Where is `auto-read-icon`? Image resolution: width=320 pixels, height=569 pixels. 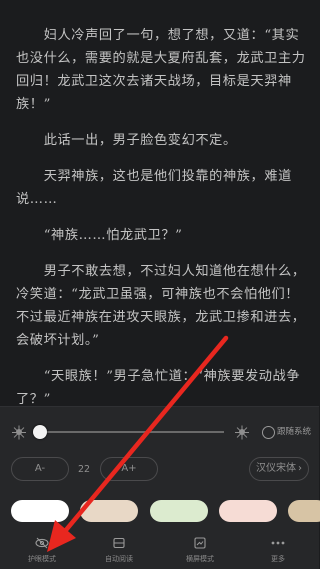
auto-read-icon is located at coordinates (119, 543).